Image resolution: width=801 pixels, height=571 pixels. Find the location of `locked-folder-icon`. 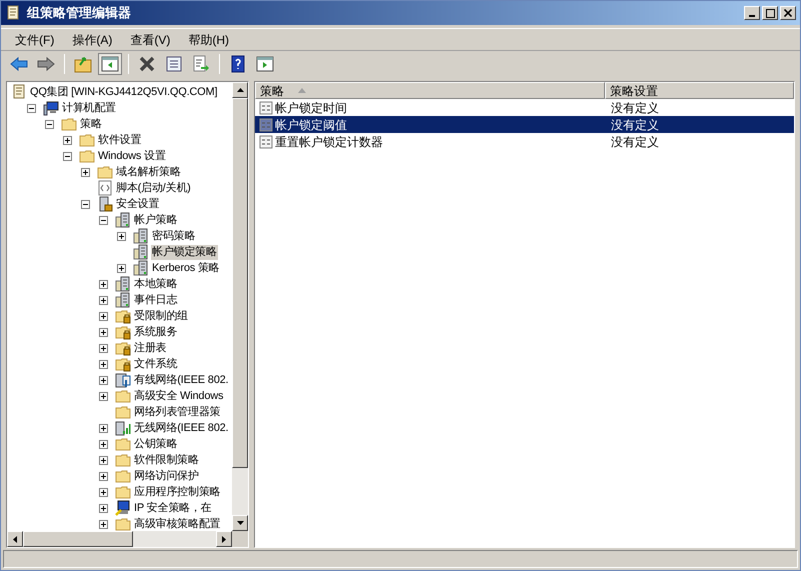

locked-folder-icon is located at coordinates (123, 316).